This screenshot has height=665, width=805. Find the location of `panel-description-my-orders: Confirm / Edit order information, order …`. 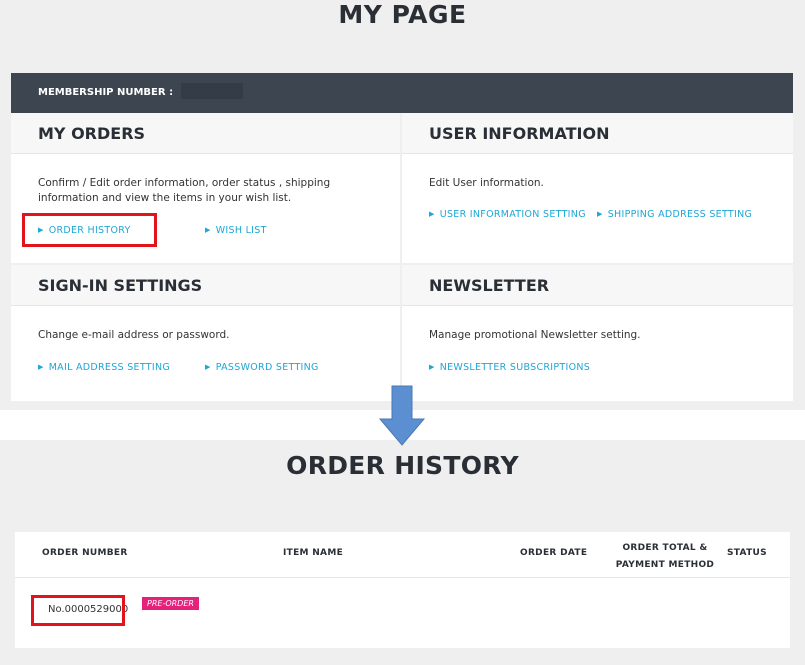

panel-description-my-orders: Confirm / Edit order information, order … is located at coordinates (184, 190).